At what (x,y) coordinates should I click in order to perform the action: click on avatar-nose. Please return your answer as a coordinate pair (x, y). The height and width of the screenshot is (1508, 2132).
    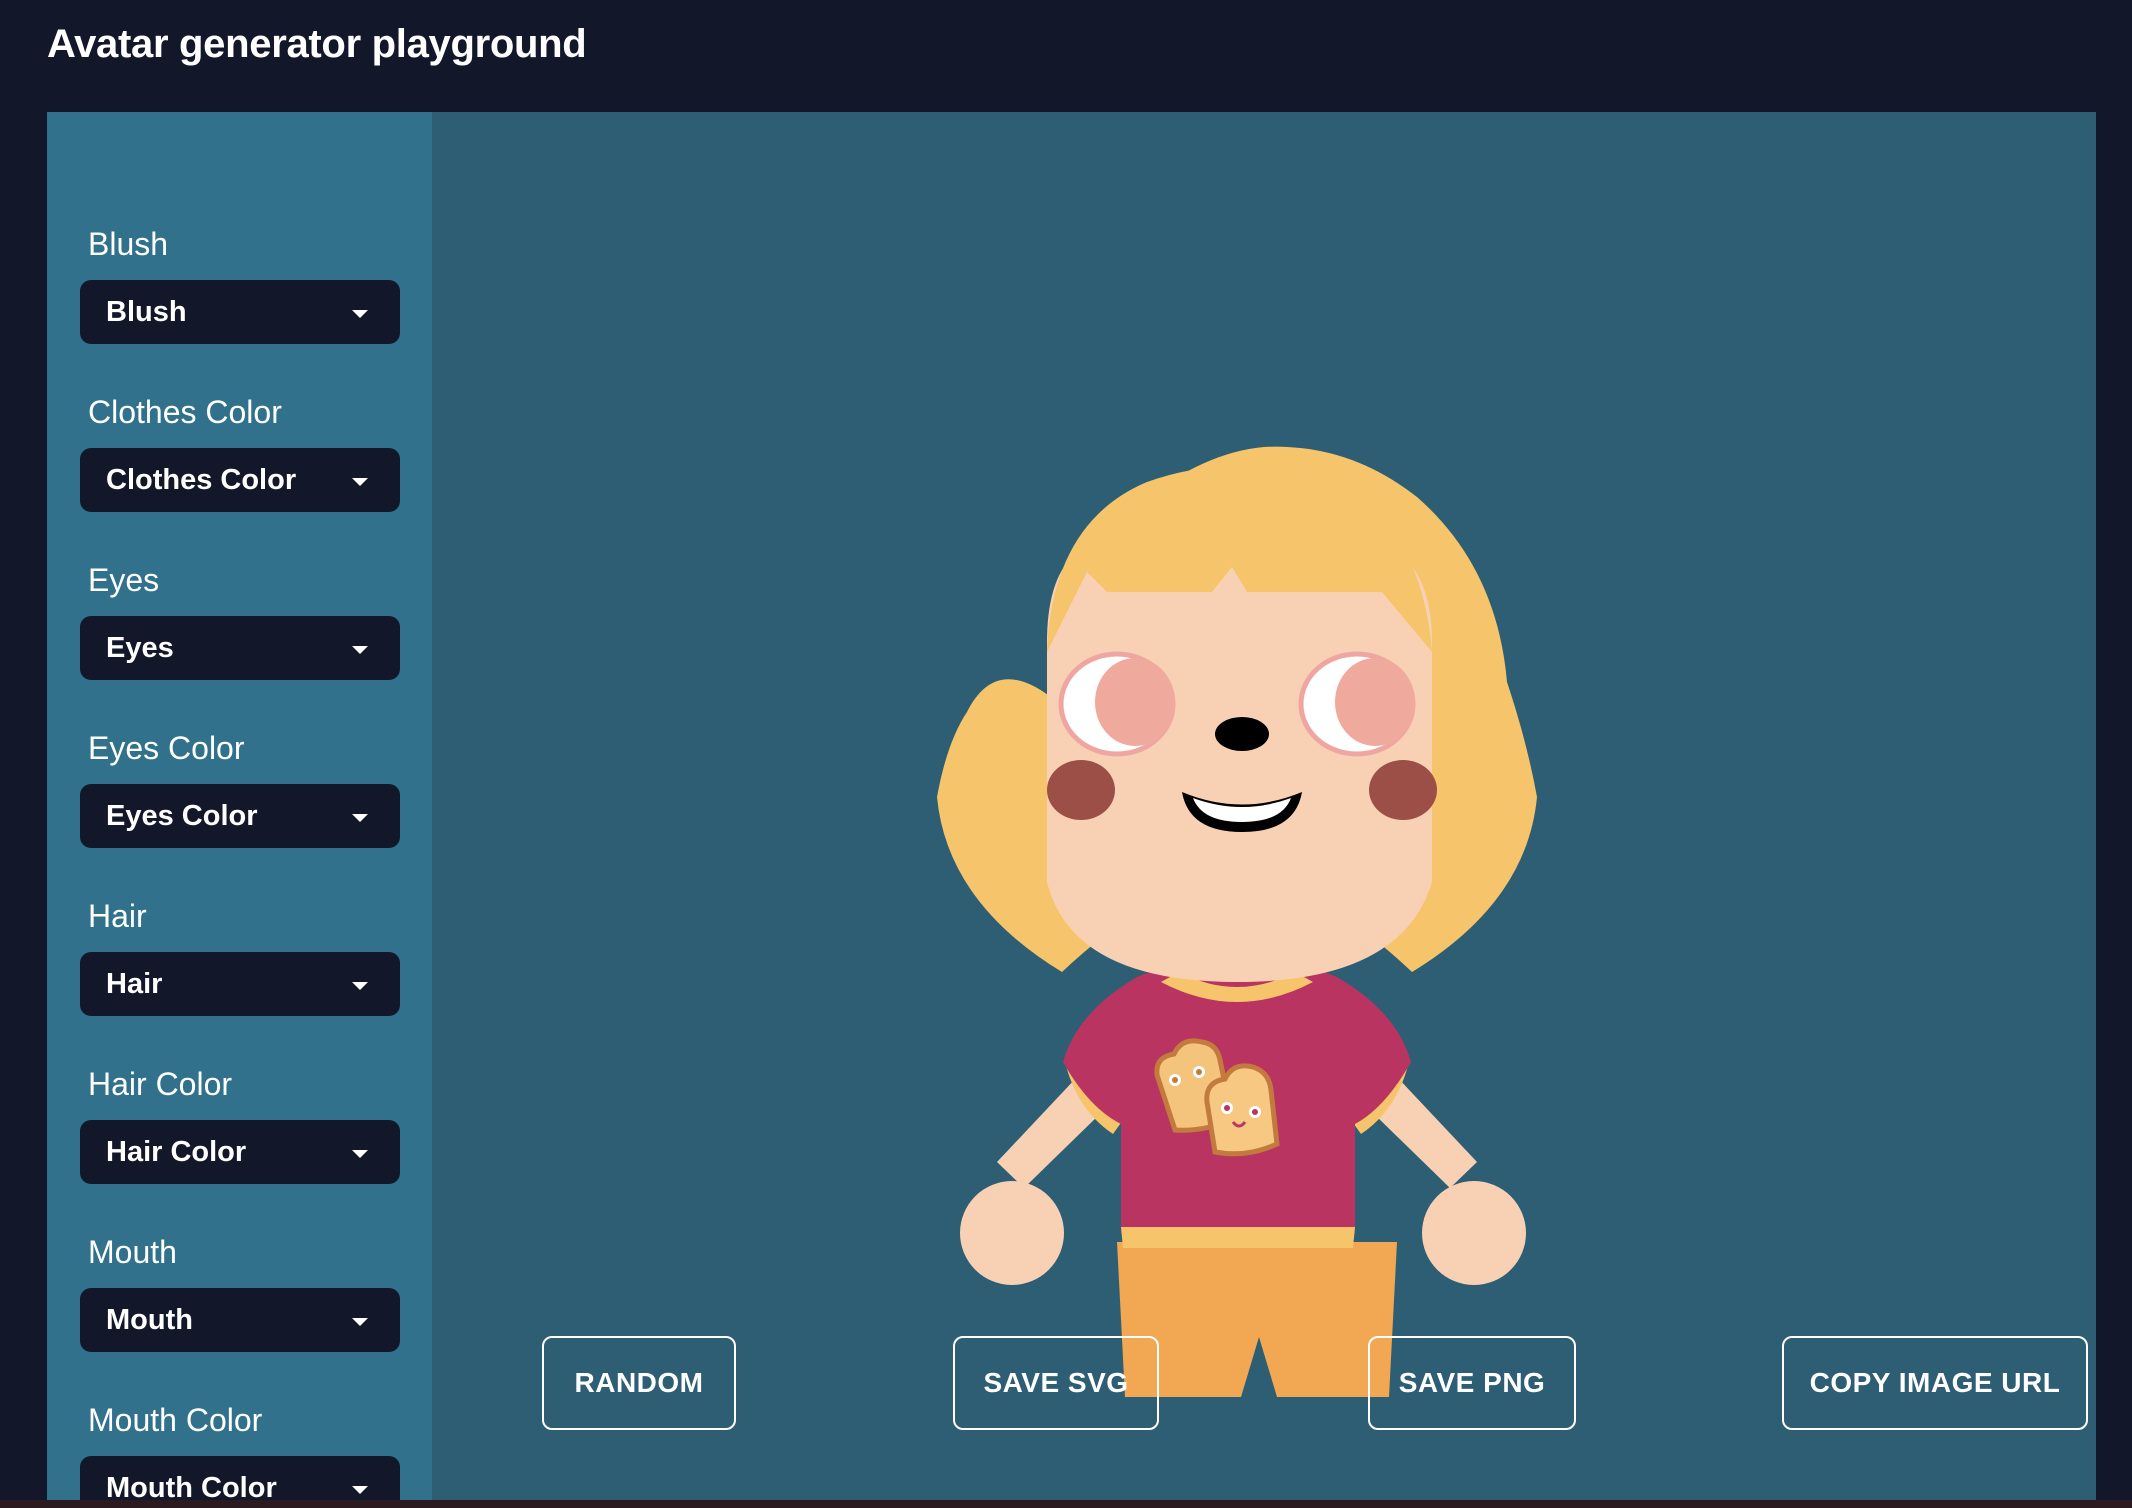
    Looking at the image, I should click on (1242, 734).